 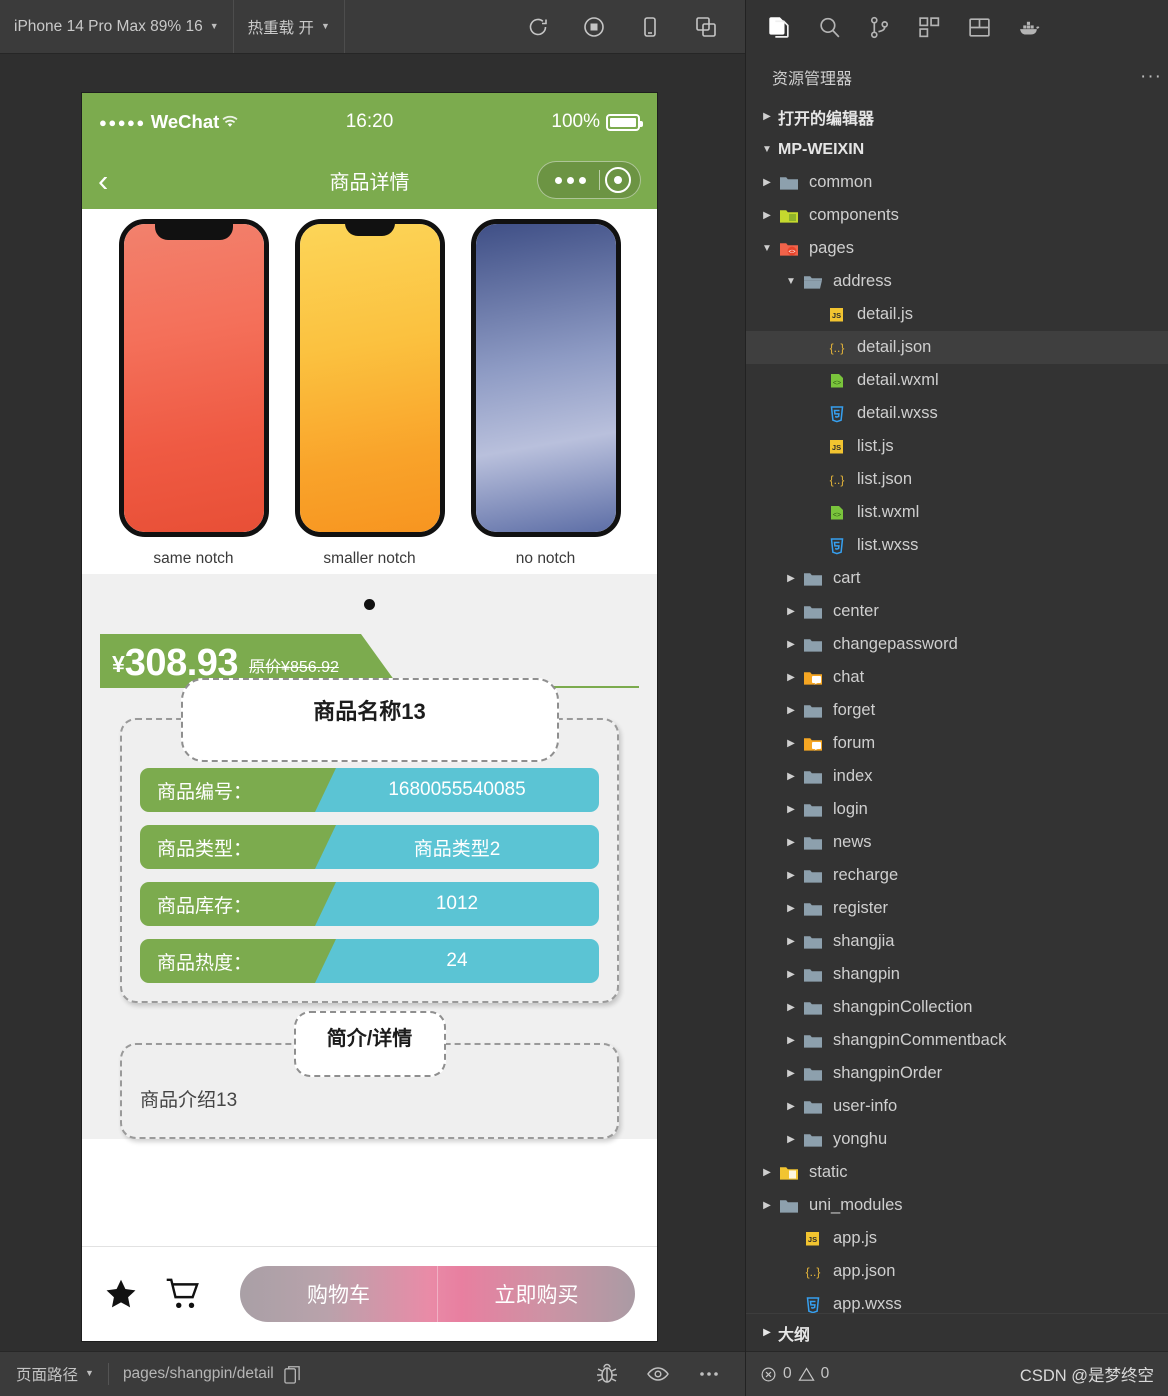 I want to click on tree-item-shangpincommentback: ▶ shangpinCommentback, so click(x=957, y=1040).